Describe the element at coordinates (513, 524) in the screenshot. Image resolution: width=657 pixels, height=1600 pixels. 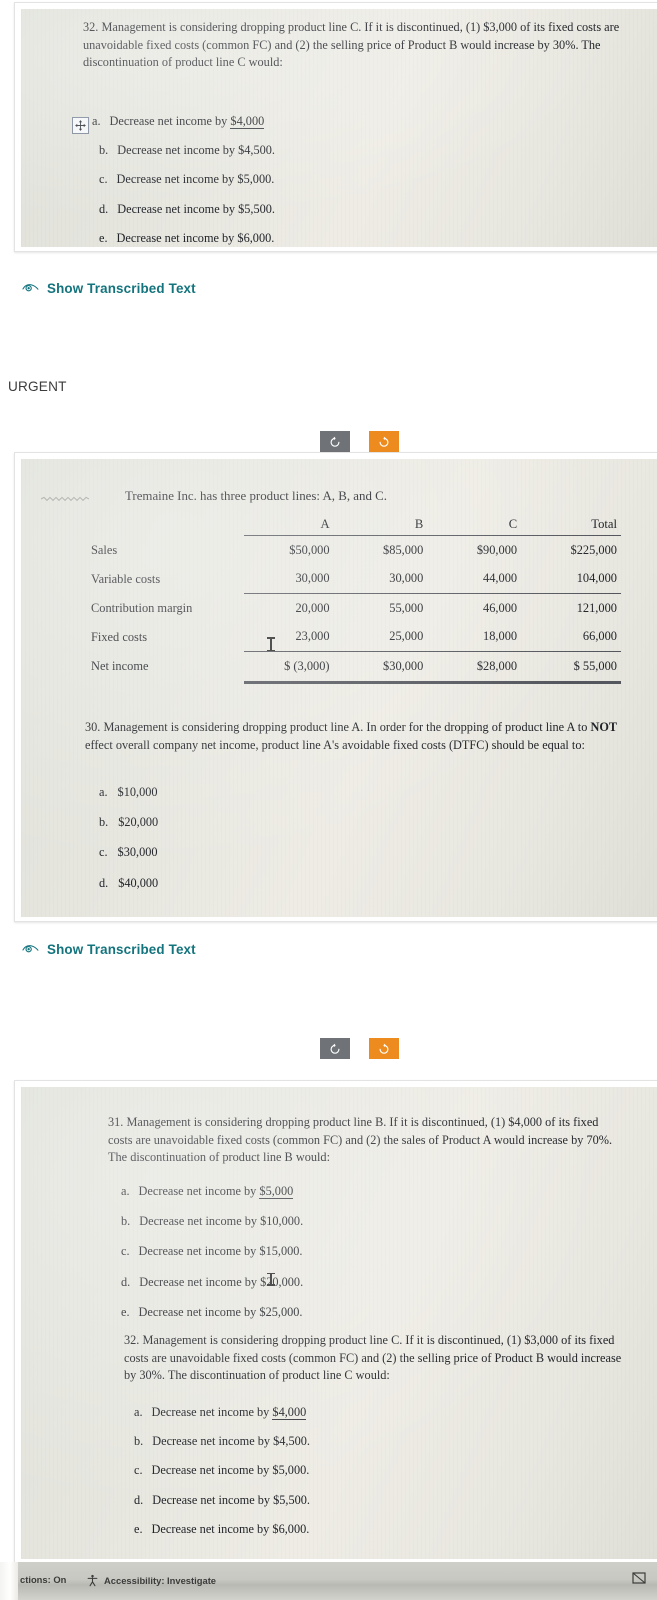
I see `column-header-c: C` at that location.